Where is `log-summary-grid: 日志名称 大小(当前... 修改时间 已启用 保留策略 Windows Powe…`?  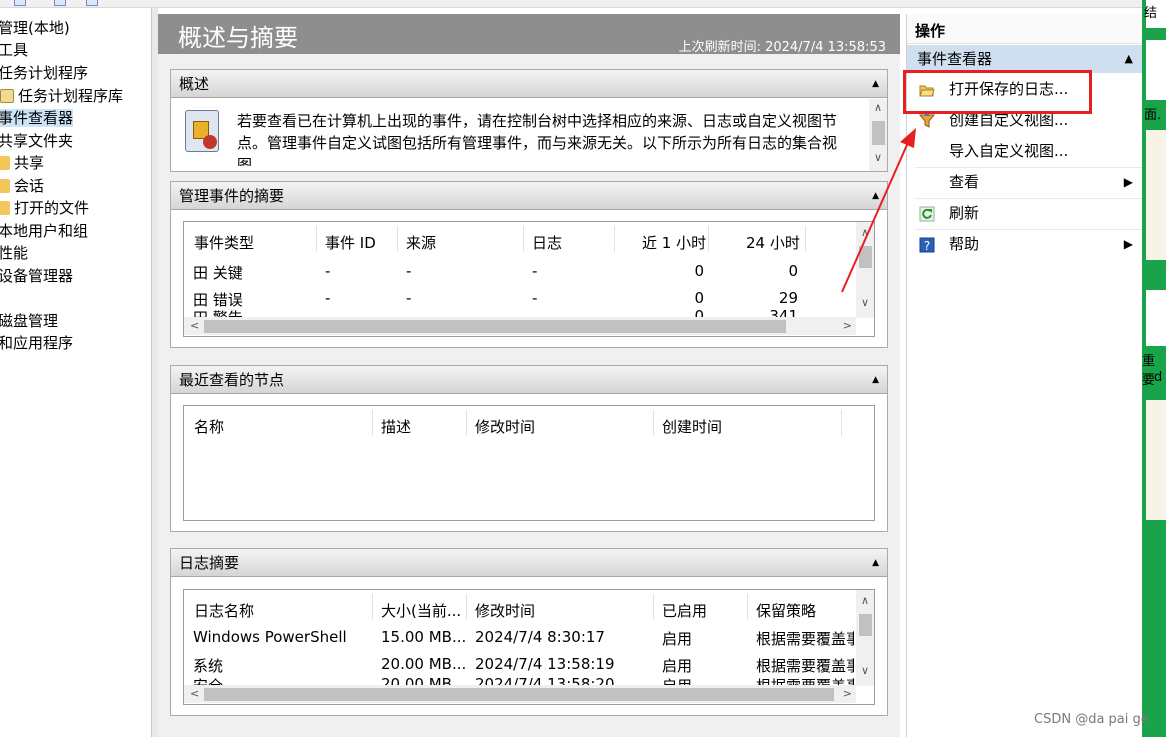
log-summary-grid: 日志名称 大小(当前... 修改时间 已启用 保留策略 Windows Powe… is located at coordinates (529, 647).